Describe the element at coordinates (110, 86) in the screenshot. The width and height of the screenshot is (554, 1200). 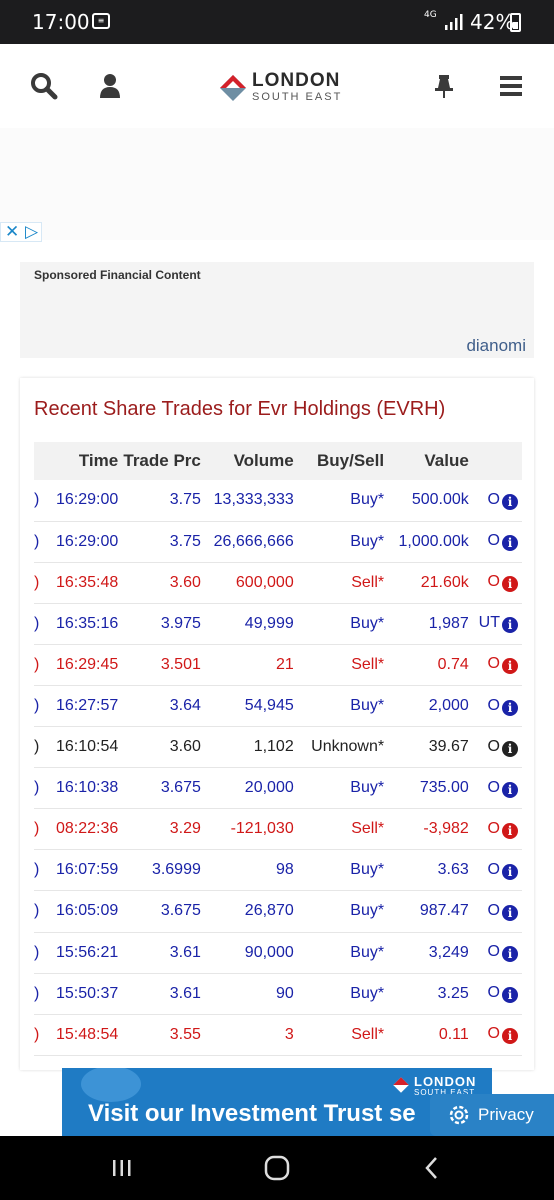
I see `user-icon` at that location.